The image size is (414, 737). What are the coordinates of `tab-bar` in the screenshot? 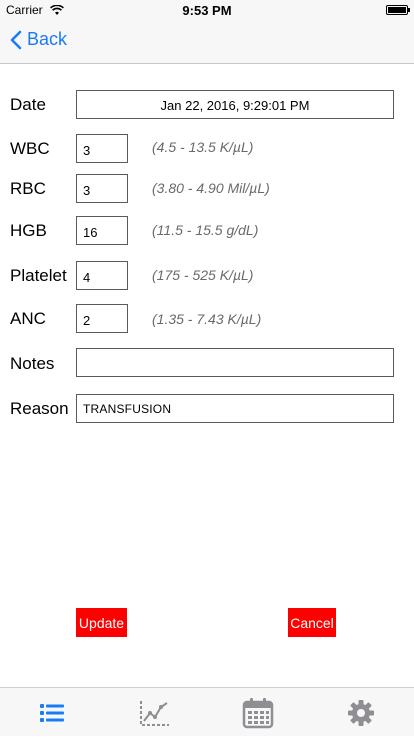 It's located at (207, 711).